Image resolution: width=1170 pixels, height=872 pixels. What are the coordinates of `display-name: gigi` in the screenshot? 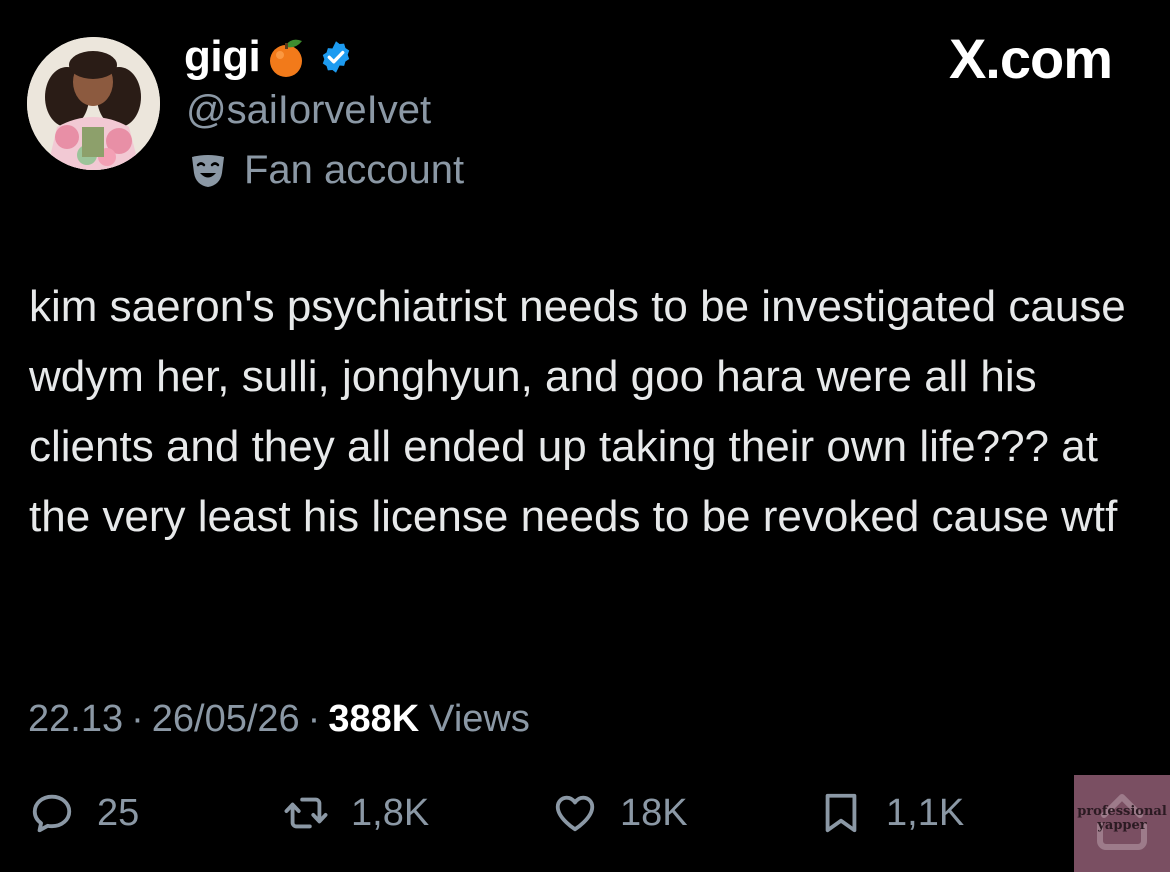 It's located at (222, 57).